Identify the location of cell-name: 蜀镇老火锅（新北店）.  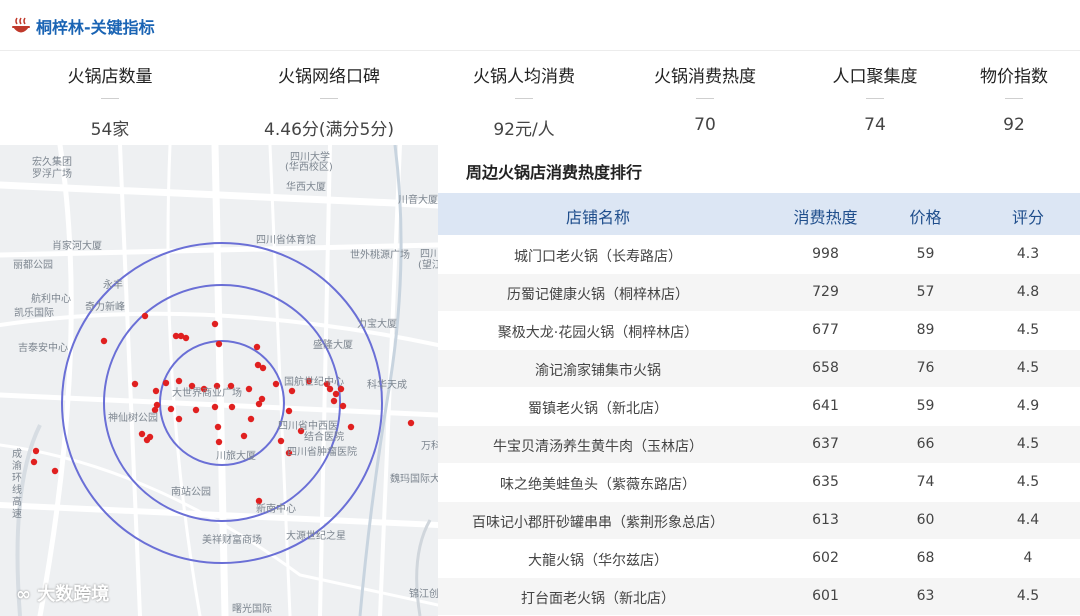
(598, 409).